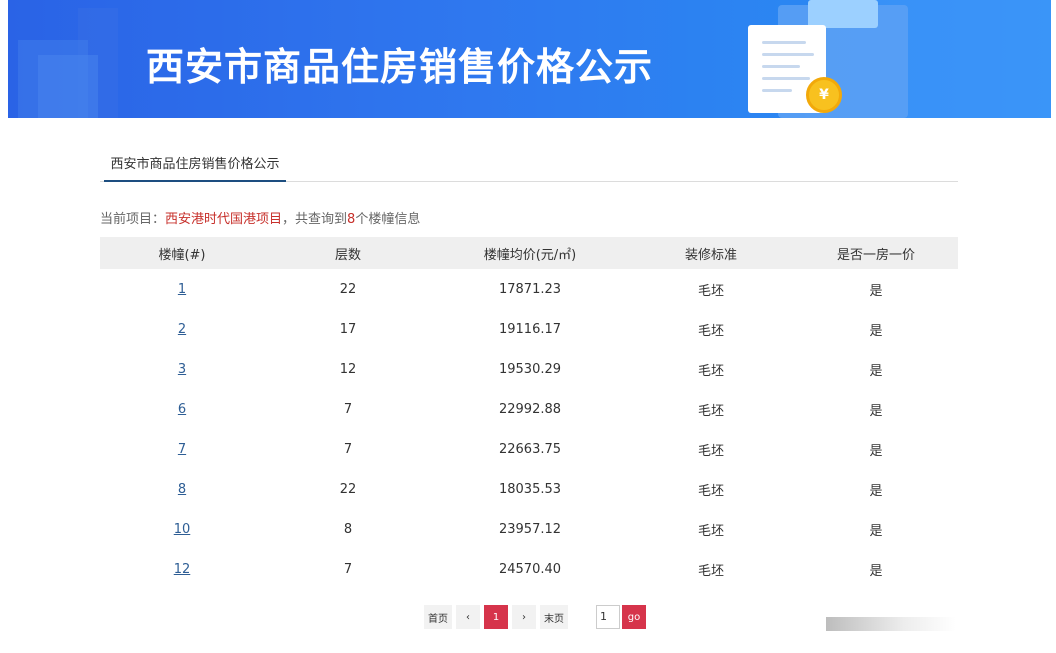 The image size is (1056, 653). What do you see at coordinates (347, 255) in the screenshot?
I see `header-floors: 层数` at bounding box center [347, 255].